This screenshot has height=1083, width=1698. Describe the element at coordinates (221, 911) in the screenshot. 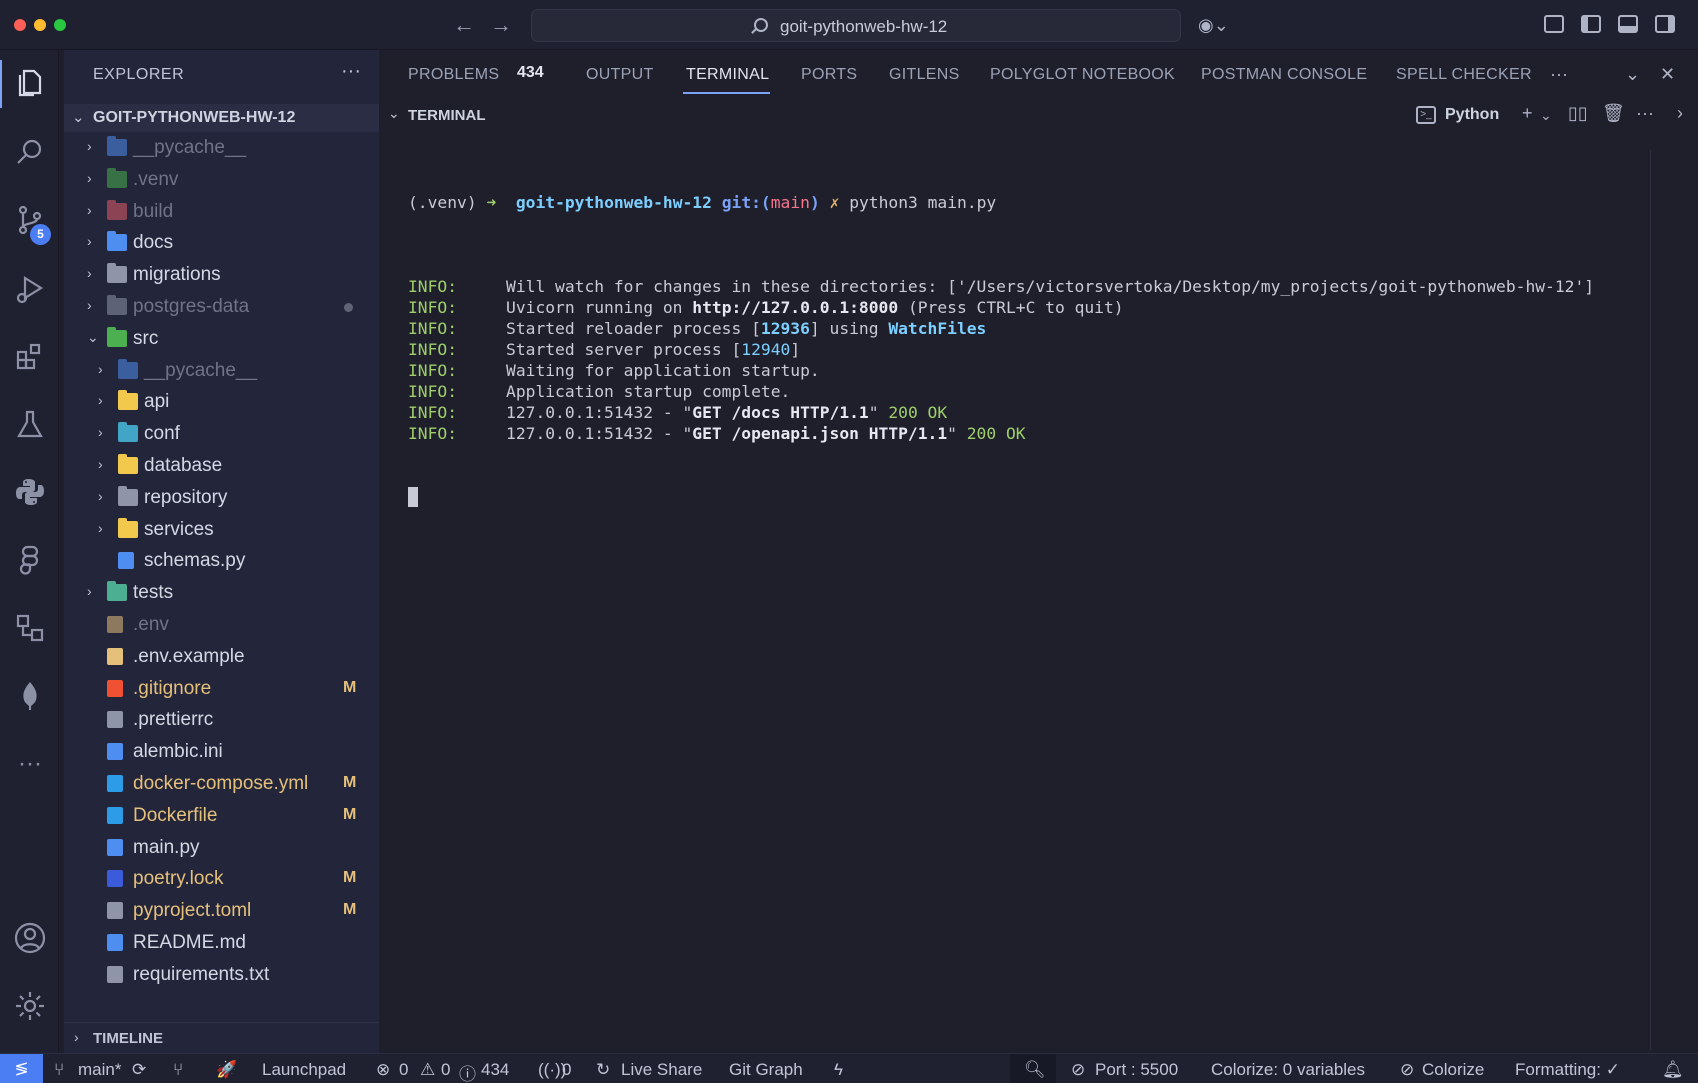

I see `tree-file: pyproject.toml M` at that location.